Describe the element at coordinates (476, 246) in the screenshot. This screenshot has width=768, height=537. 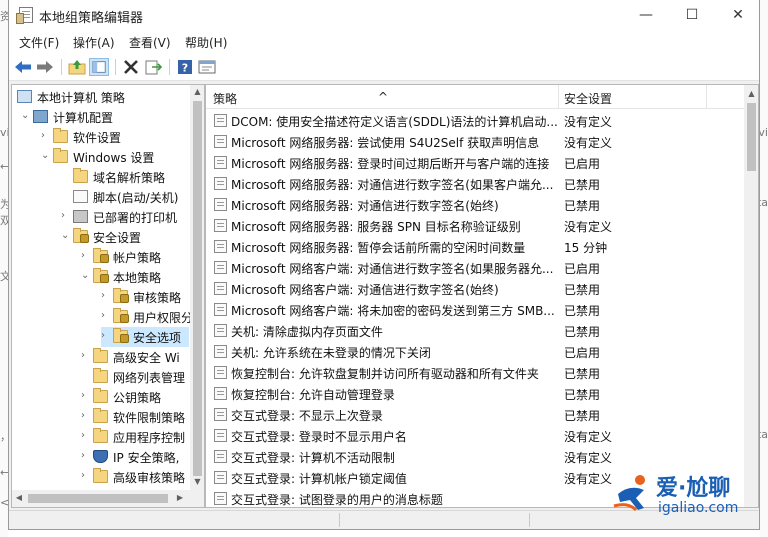
I see `policy-row: Microsoft 网络服务器: 暂停会话前所需的空闲时间数量 15 分钟` at that location.